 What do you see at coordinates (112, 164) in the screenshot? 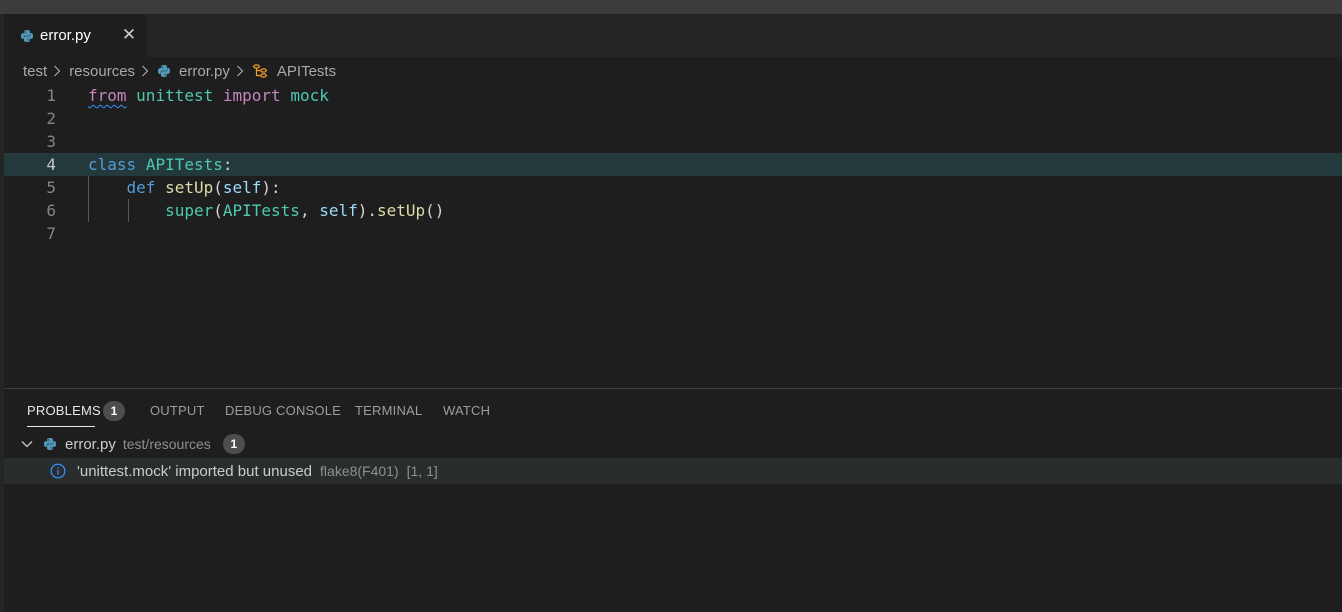
I see `code-token: class` at bounding box center [112, 164].